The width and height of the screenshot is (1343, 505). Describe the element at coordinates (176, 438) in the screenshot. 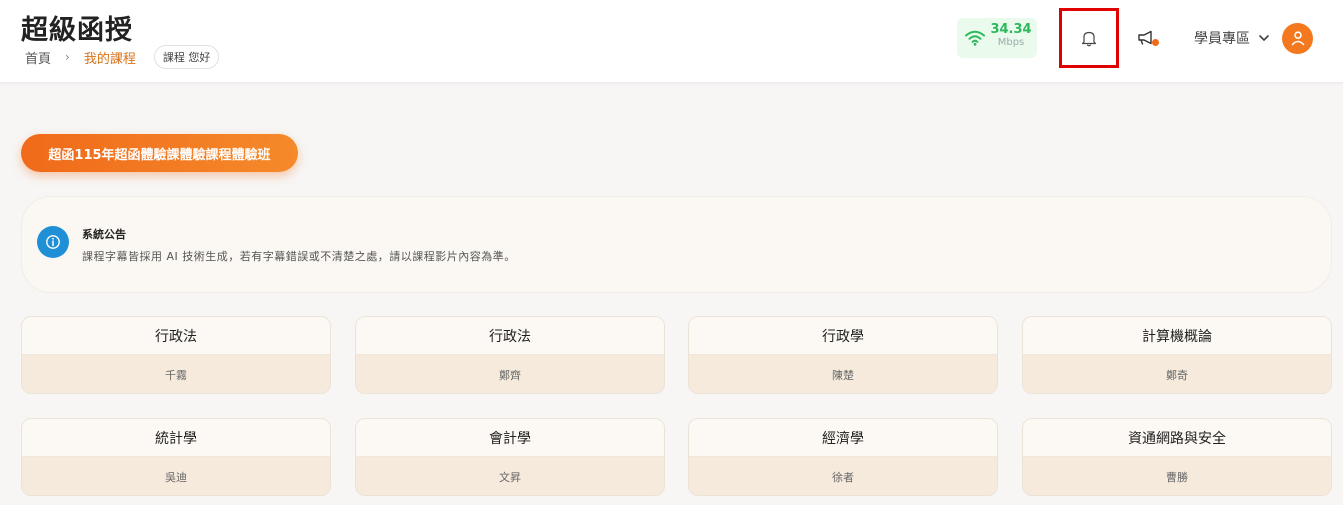

I see `course-subject: 統計學` at that location.